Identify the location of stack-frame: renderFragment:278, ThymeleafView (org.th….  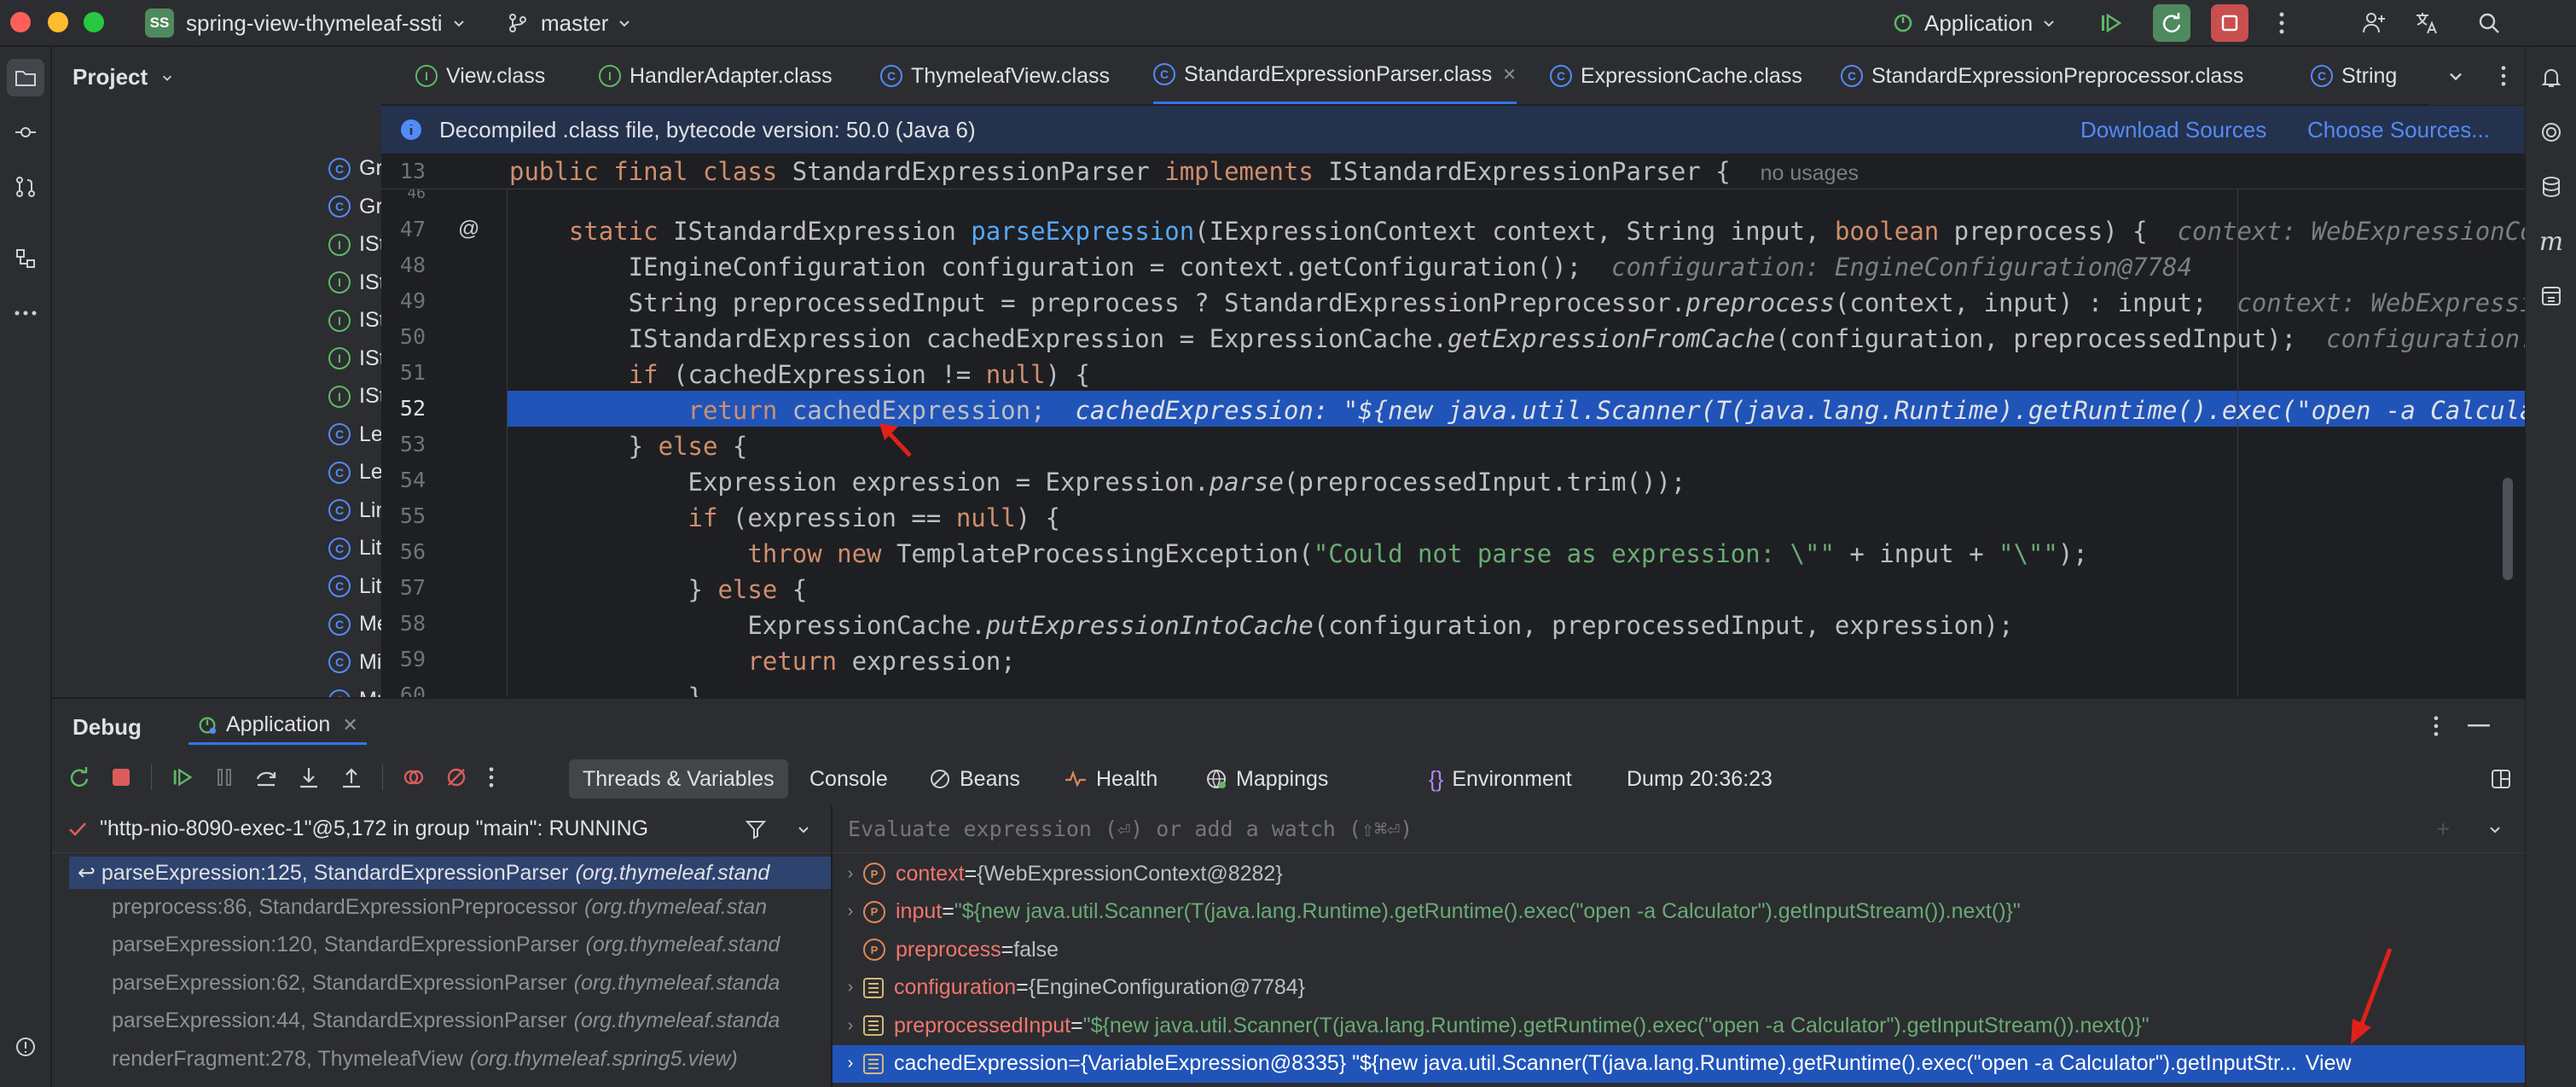
(425, 1059).